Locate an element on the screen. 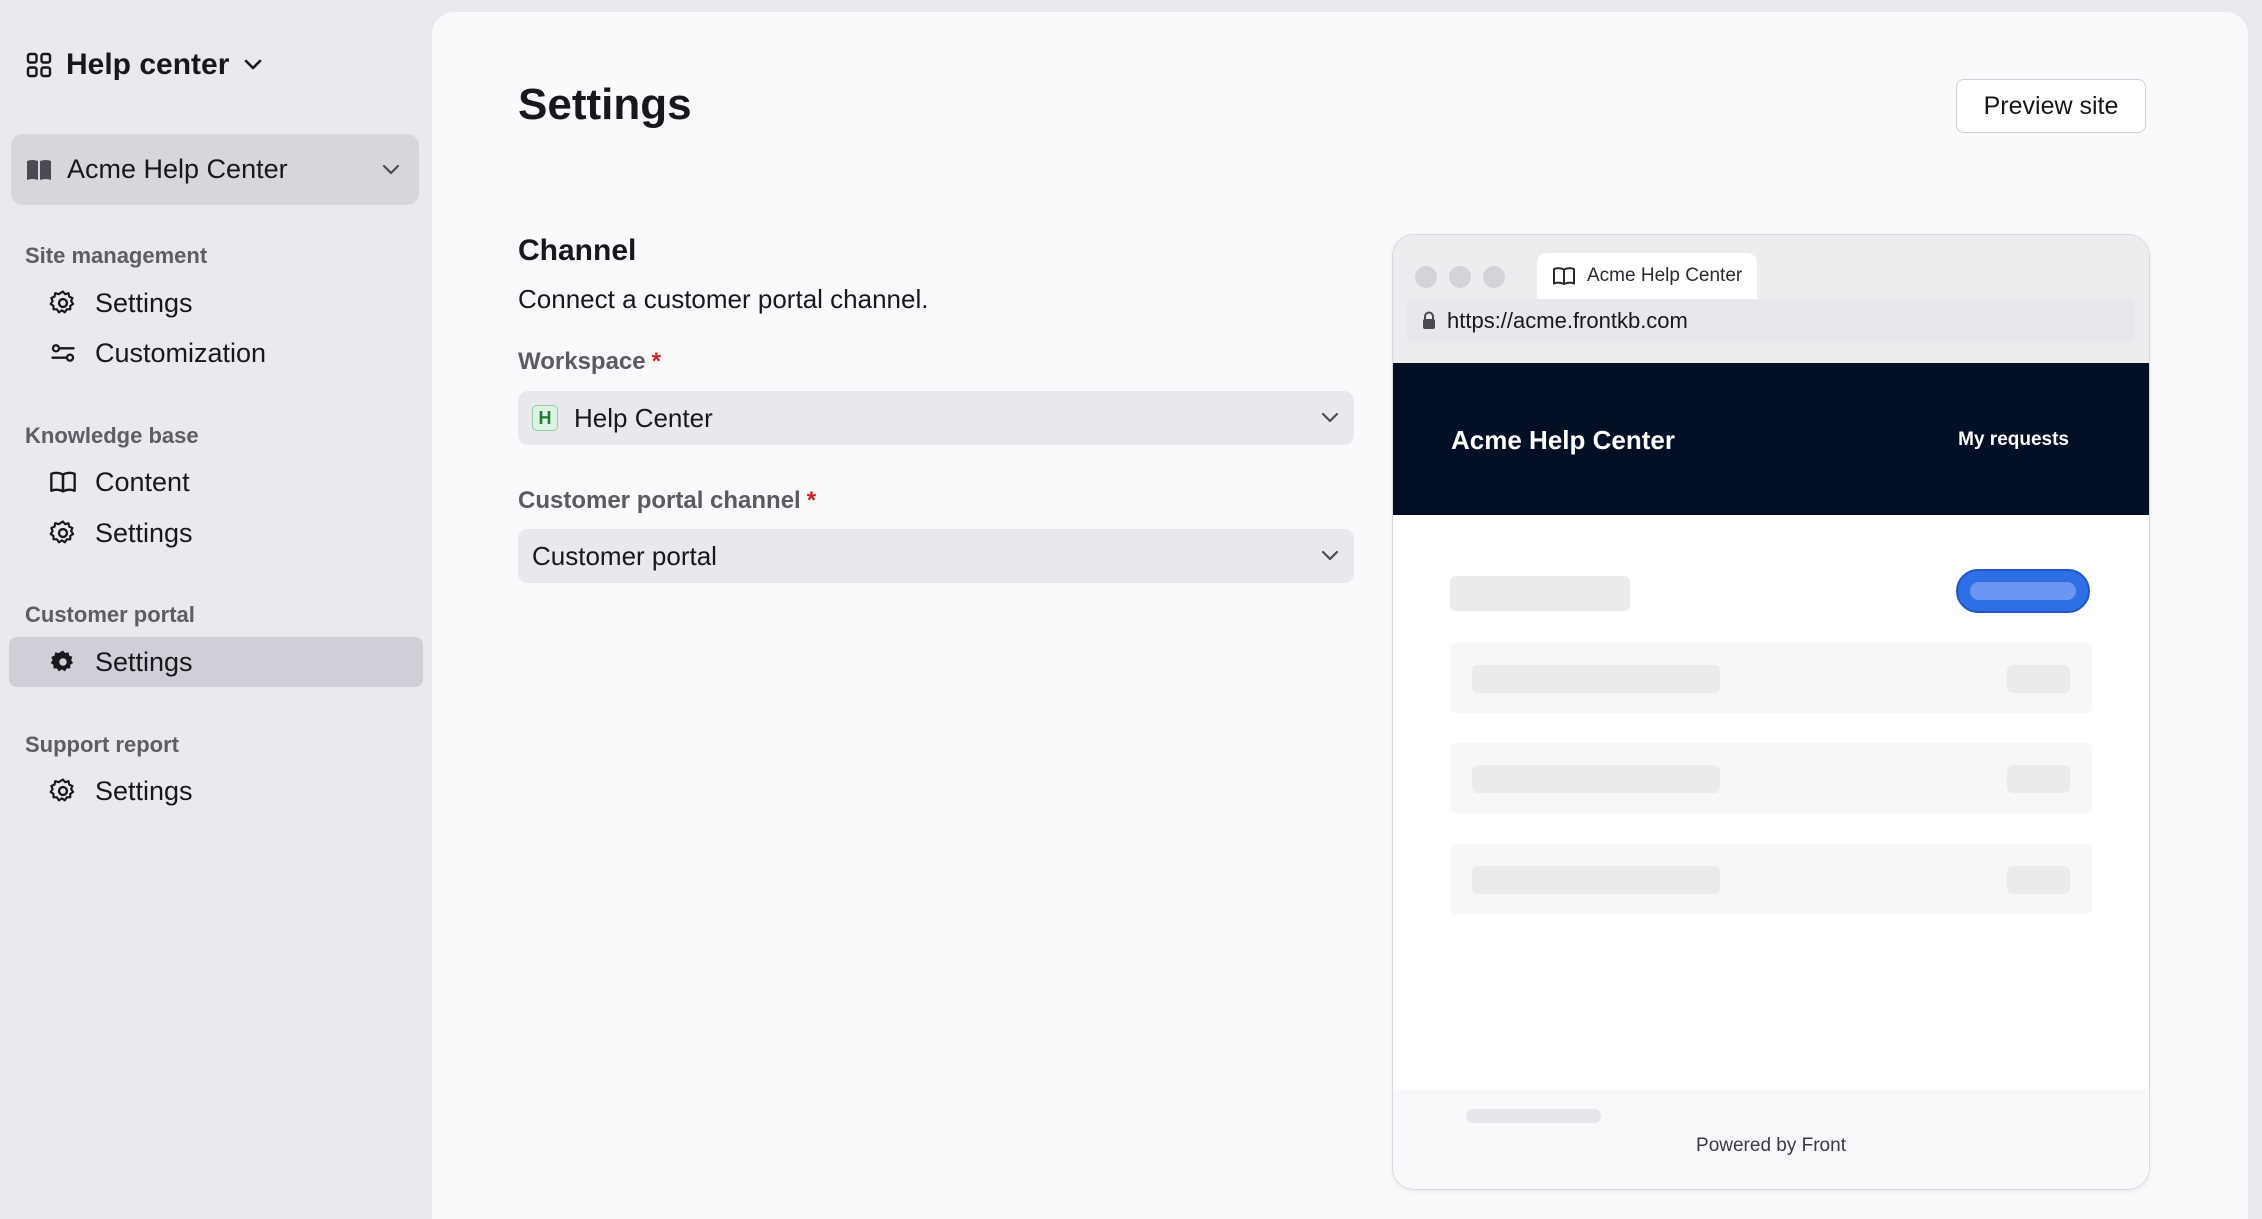 The height and width of the screenshot is (1219, 2262). workspace-label: Workspace * is located at coordinates (589, 361).